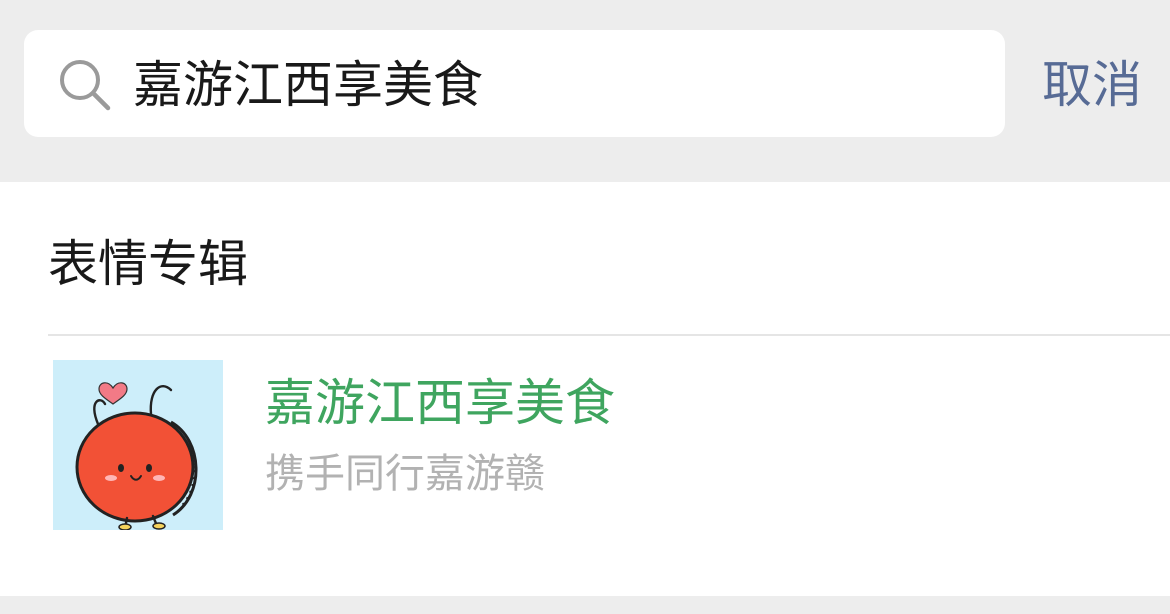 The image size is (1170, 614). Describe the element at coordinates (148, 264) in the screenshot. I see `section-title: 表情专辑` at that location.